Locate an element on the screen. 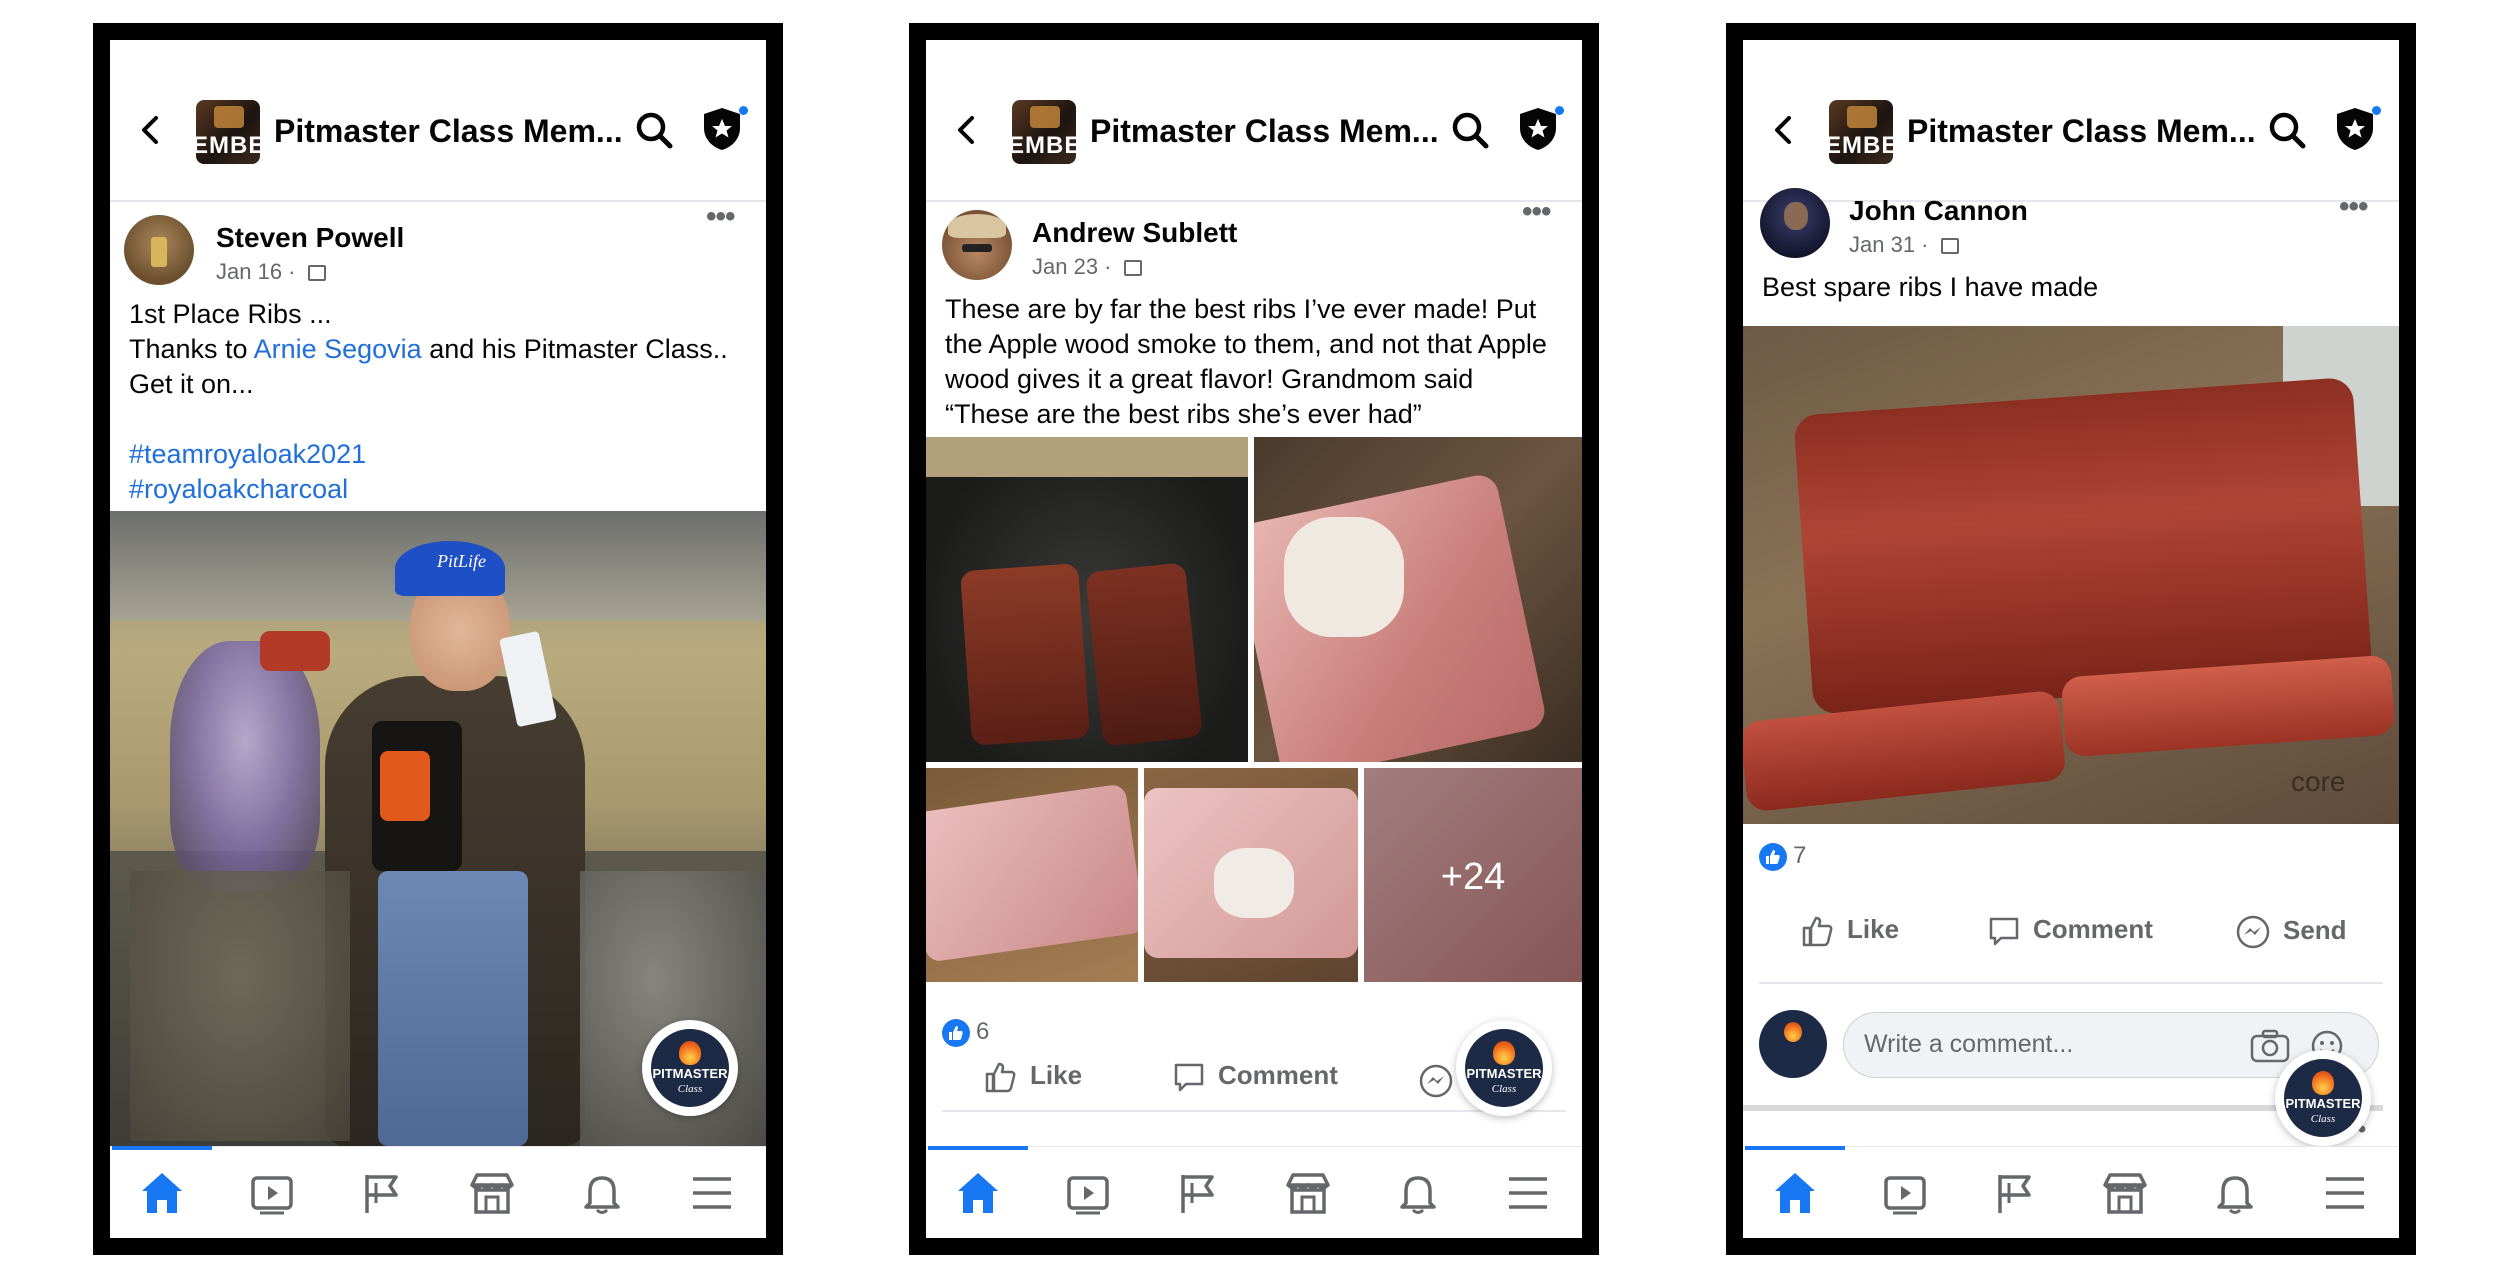 The width and height of the screenshot is (2500, 1282). cap-text: PitLife is located at coordinates (461, 561).